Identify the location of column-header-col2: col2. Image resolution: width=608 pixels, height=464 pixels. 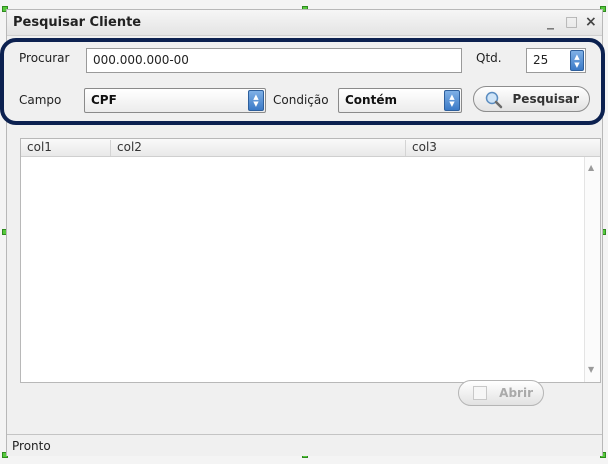
(258, 148).